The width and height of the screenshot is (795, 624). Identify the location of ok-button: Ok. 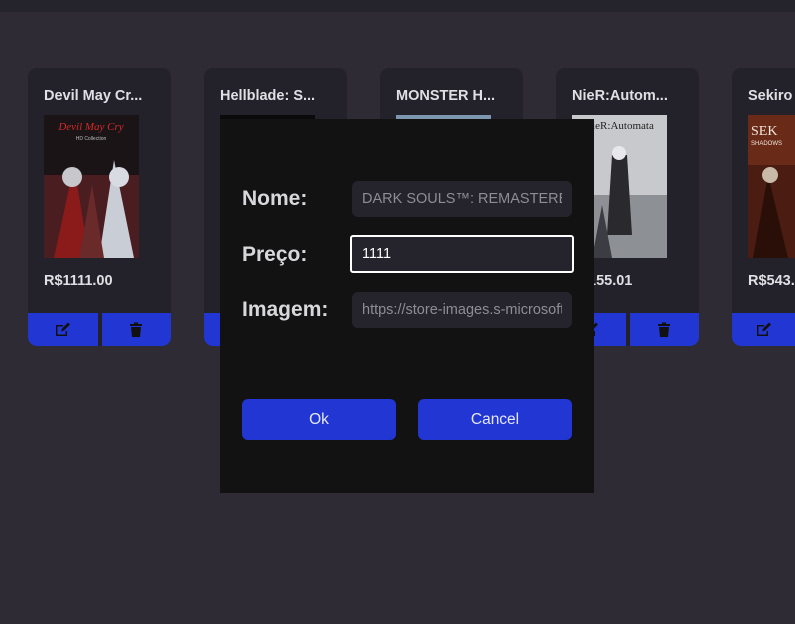
(319, 419).